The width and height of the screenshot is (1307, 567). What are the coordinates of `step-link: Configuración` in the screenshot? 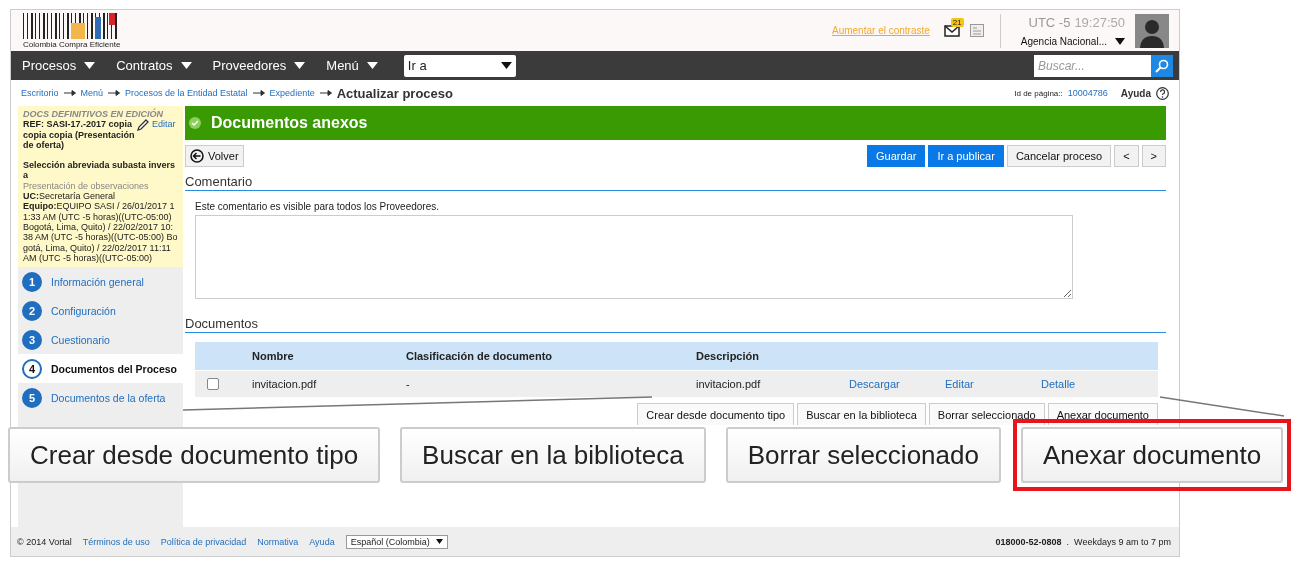 It's located at (83, 310).